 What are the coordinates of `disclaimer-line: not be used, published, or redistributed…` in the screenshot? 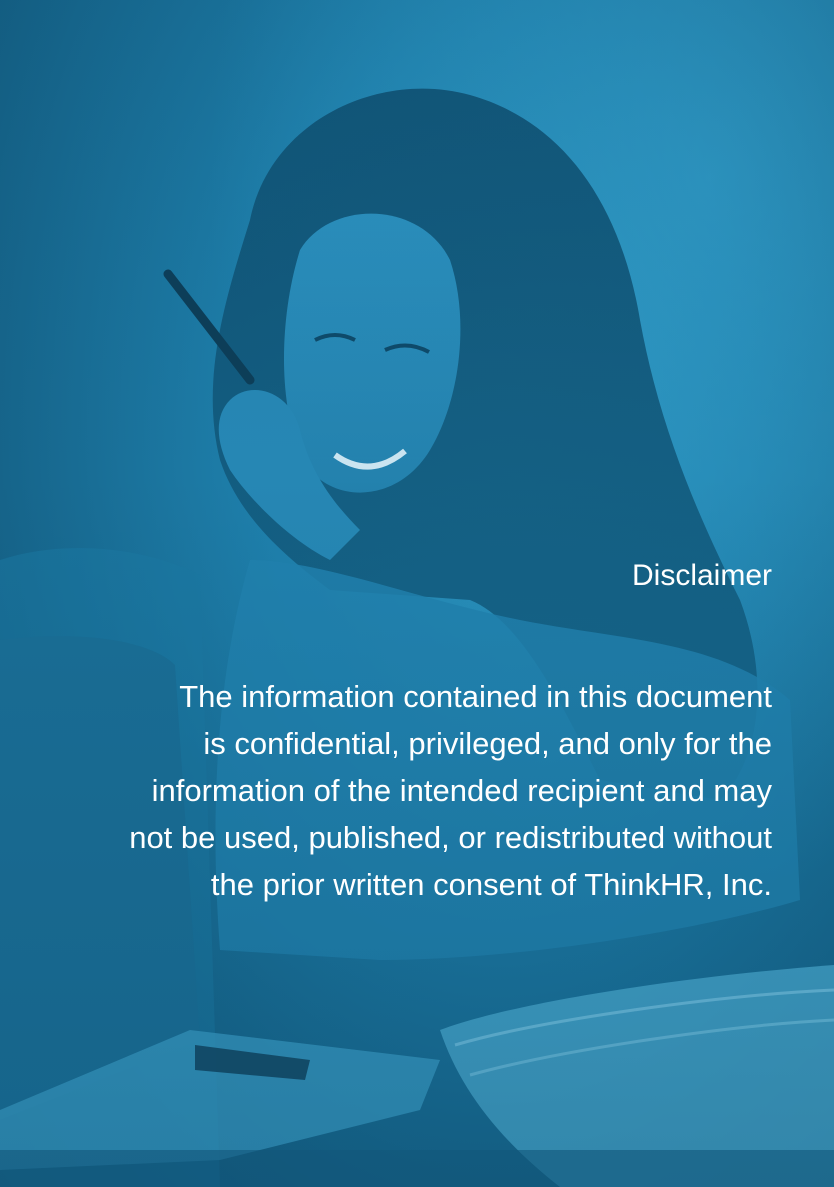 It's located at (450, 837).